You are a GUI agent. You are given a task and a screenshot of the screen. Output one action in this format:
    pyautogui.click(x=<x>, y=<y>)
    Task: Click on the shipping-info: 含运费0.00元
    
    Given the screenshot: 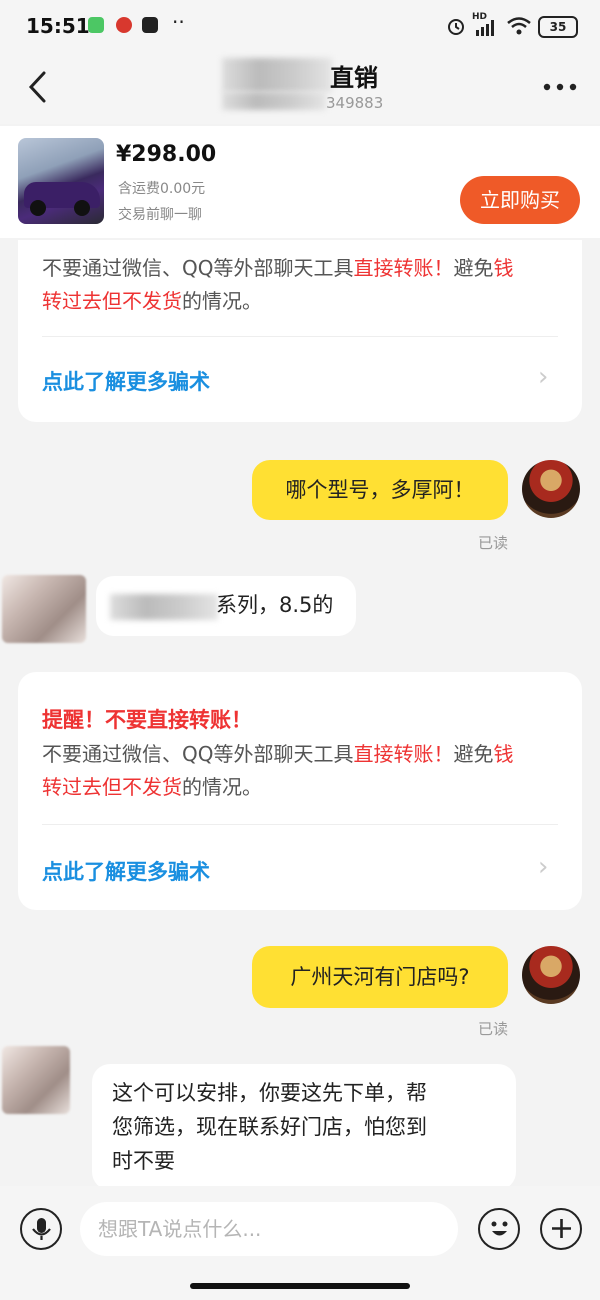 What is the action you would take?
    pyautogui.click(x=162, y=189)
    